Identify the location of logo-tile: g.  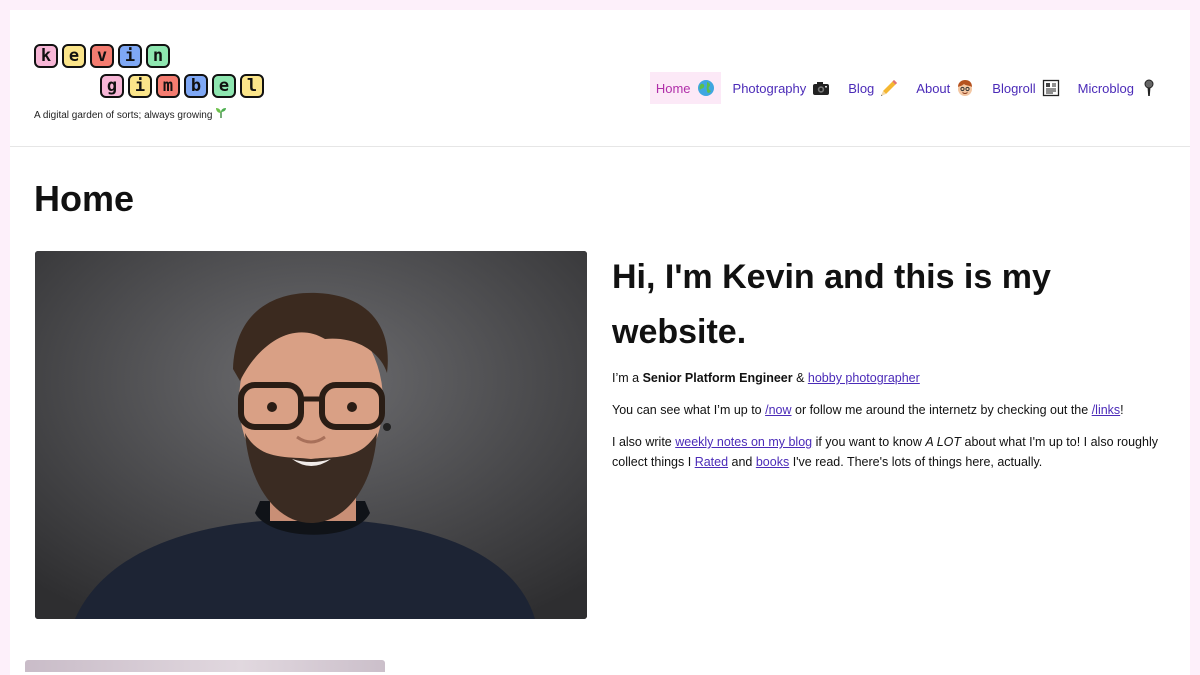
(112, 86).